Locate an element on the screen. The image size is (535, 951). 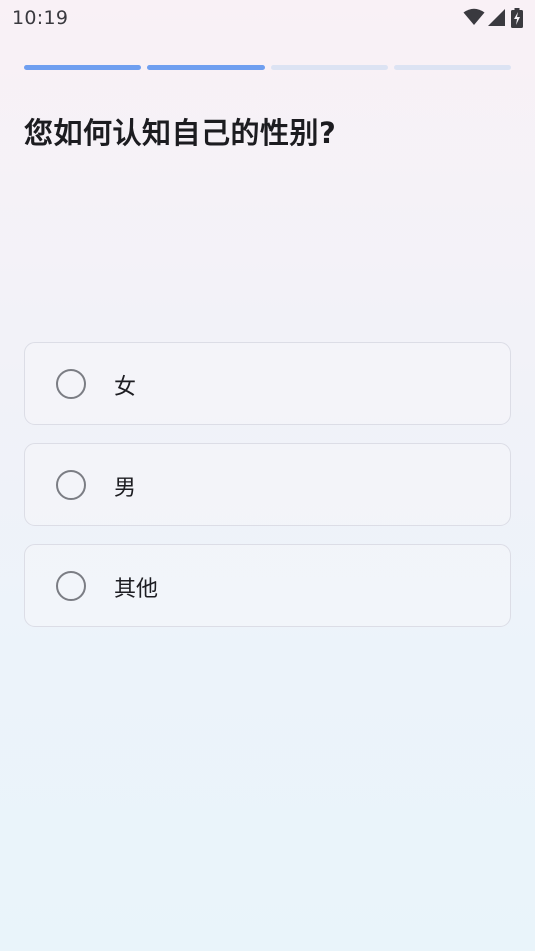
question-title: 您如何认知自己的性别? is located at coordinates (180, 133).